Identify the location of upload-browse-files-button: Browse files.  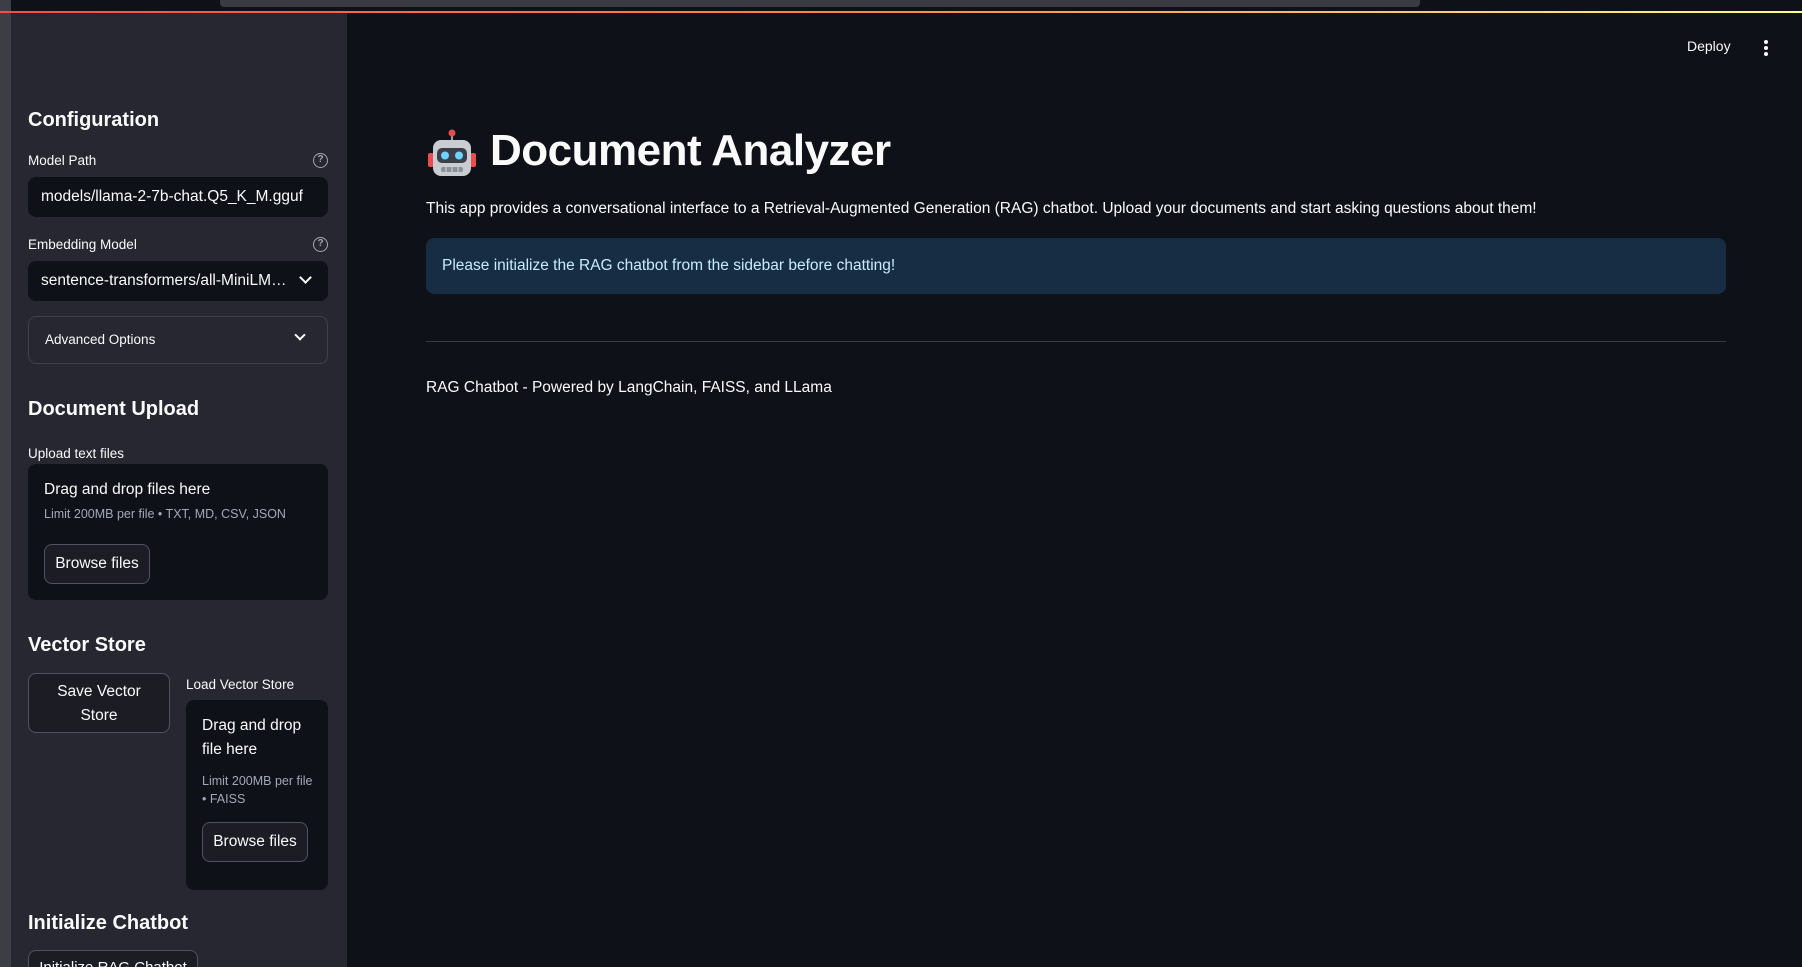
(97, 564).